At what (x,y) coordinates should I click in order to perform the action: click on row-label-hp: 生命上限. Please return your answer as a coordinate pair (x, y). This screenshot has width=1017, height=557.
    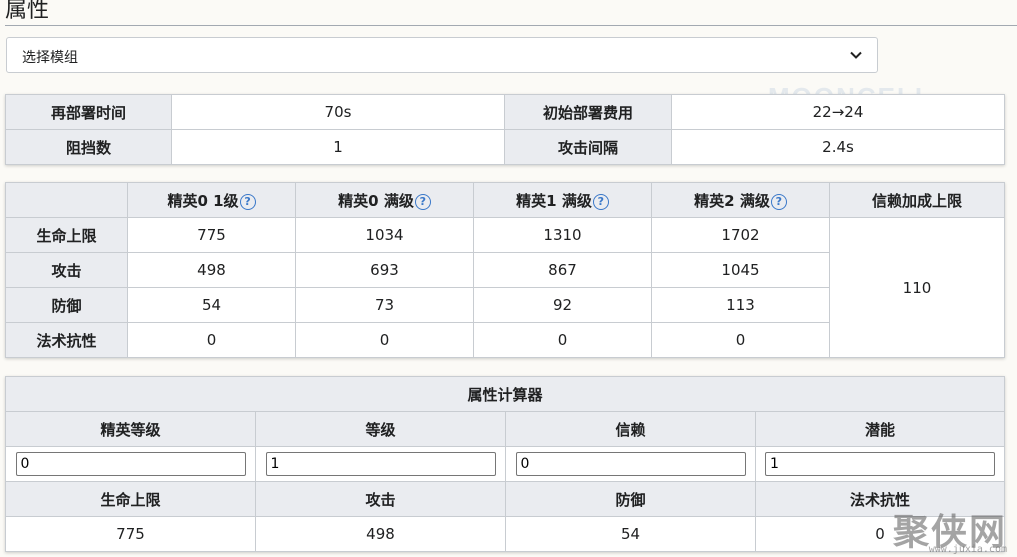
    Looking at the image, I should click on (66, 235).